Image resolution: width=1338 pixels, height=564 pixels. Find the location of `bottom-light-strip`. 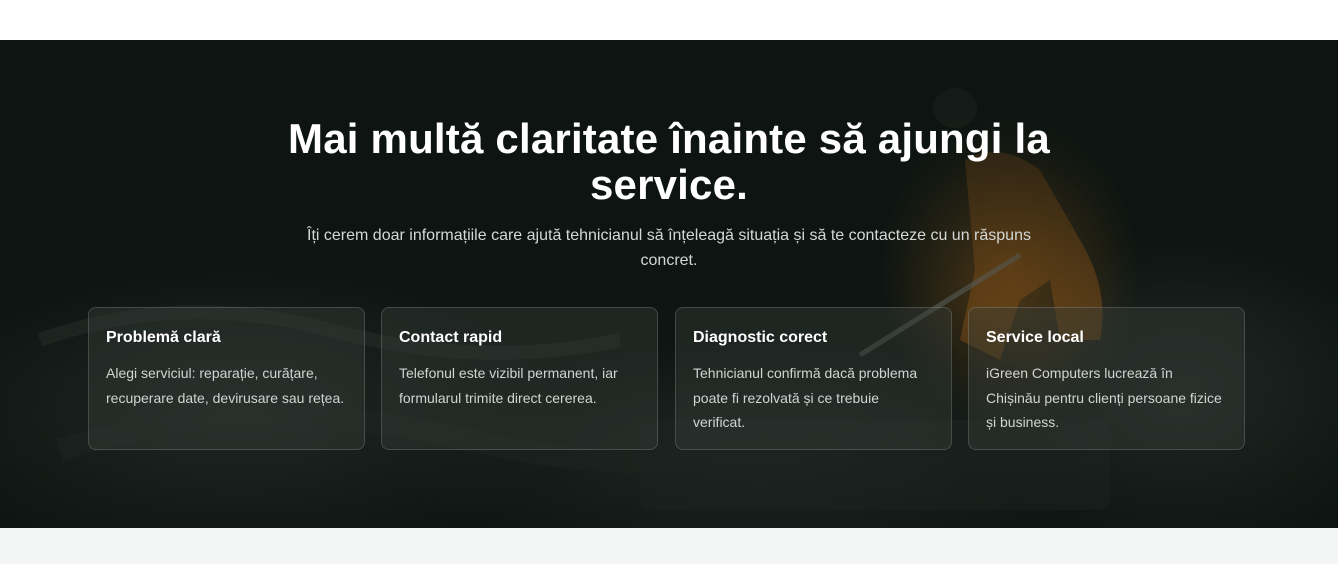

bottom-light-strip is located at coordinates (669, 546).